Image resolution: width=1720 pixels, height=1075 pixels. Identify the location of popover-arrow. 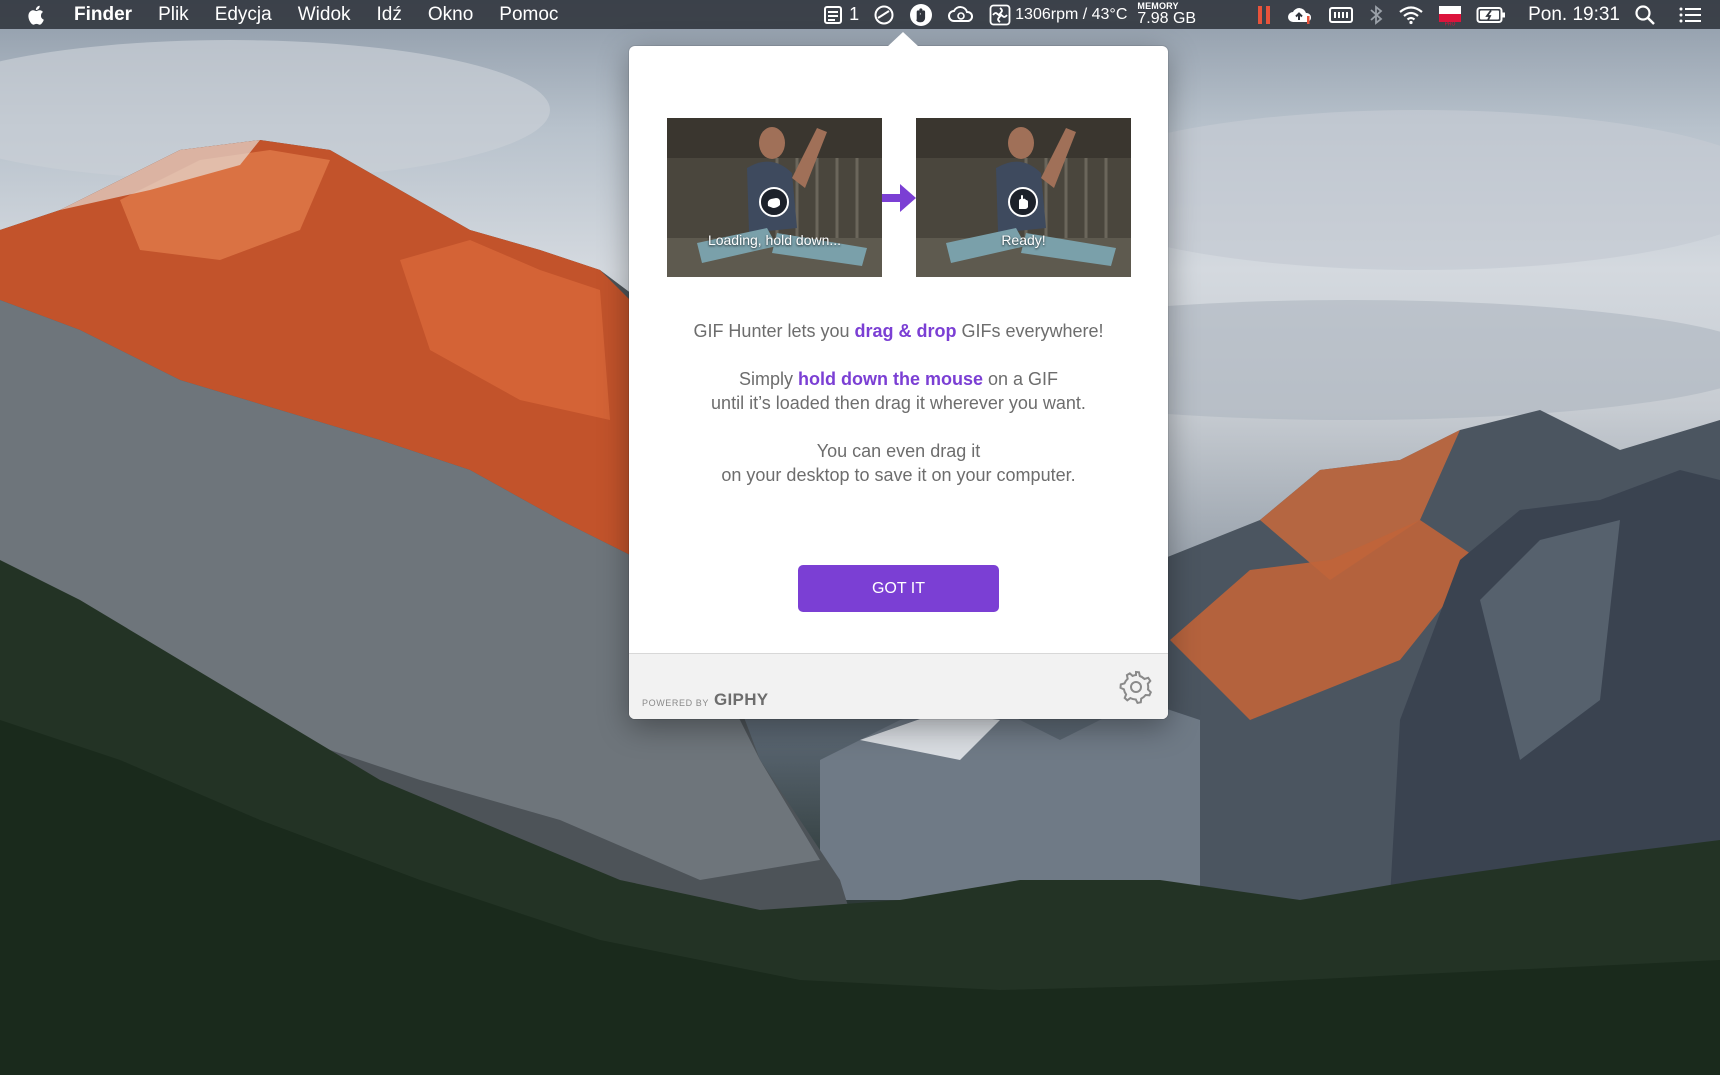
(903, 39).